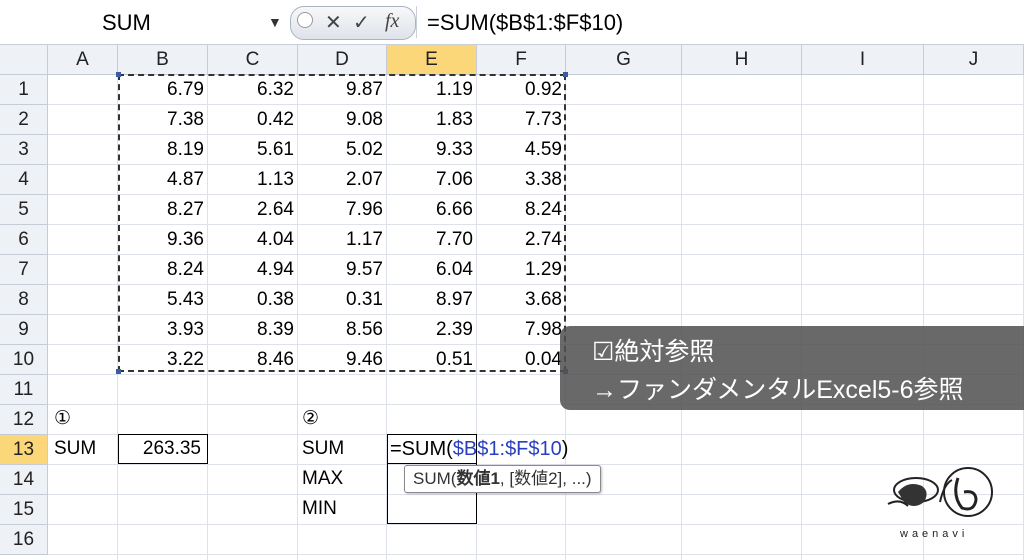 The image size is (1024, 560). I want to click on cell-d15: MIN, so click(319, 509).